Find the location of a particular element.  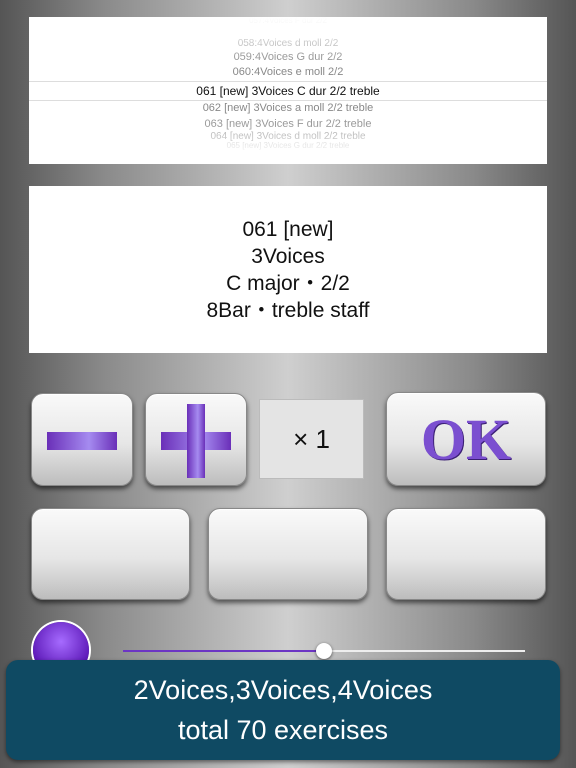

multiplier-display: × 1 is located at coordinates (311, 439).